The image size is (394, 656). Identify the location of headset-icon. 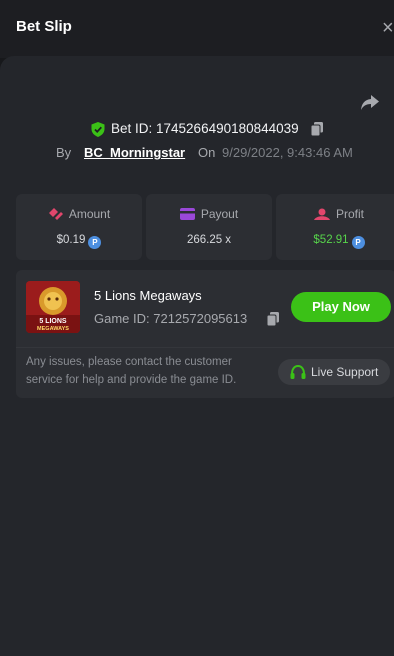
(298, 372).